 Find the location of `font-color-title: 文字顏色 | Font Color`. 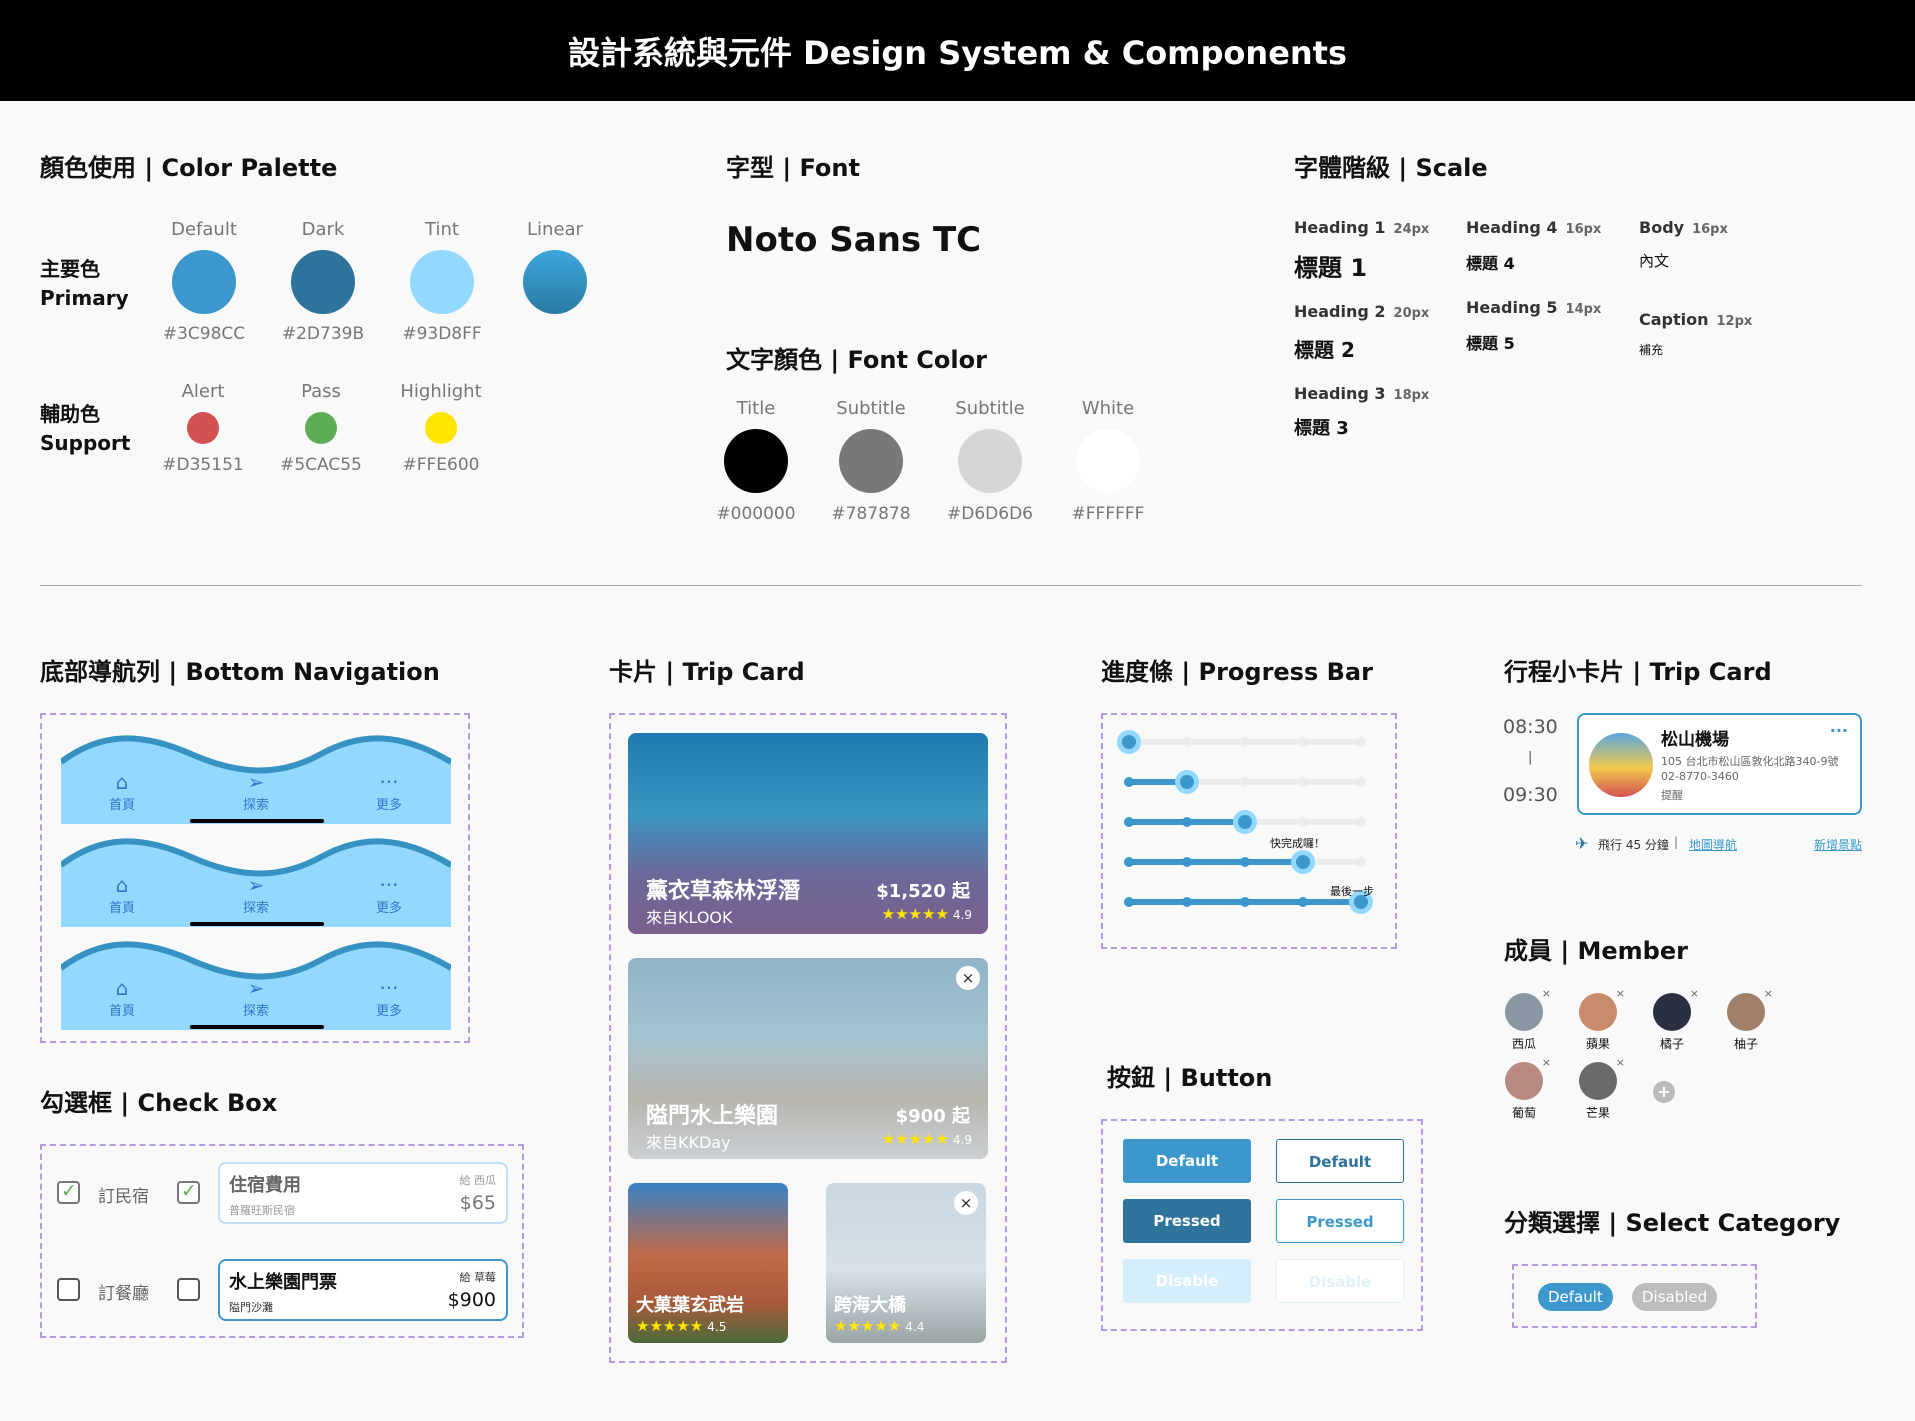

font-color-title: 文字顏色 | Font Color is located at coordinates (856, 360).